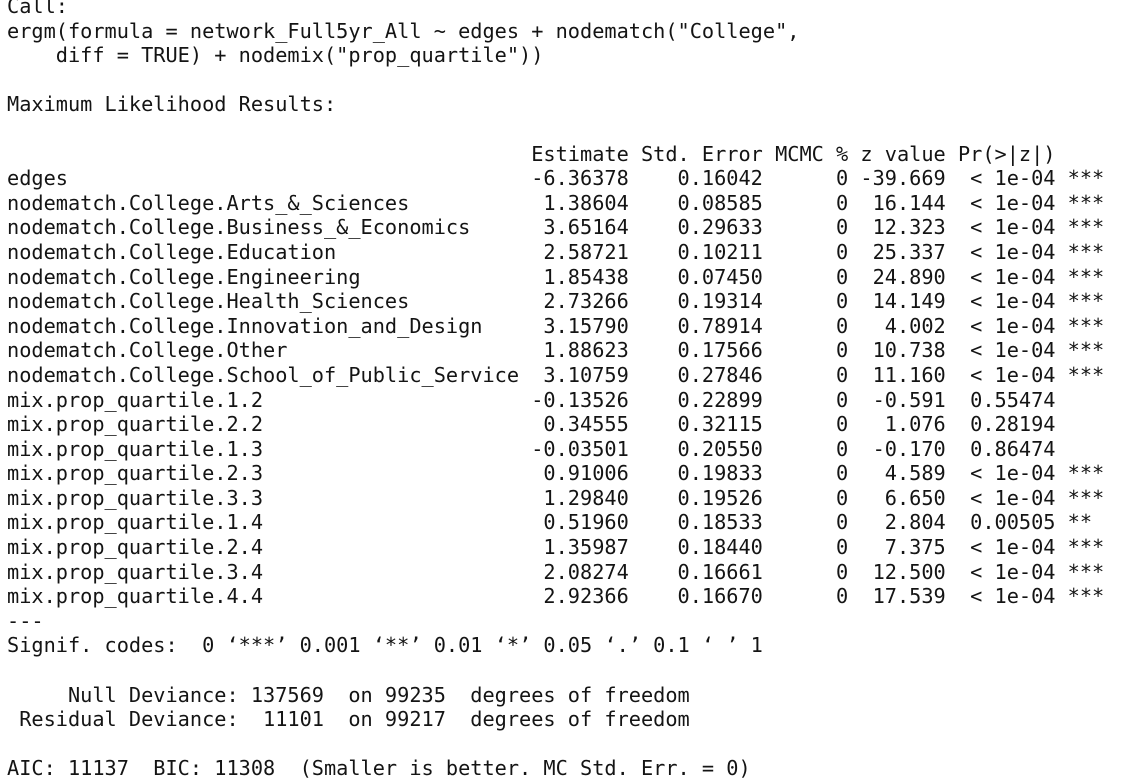 This screenshot has width=1132, height=784. Describe the element at coordinates (172, 104) in the screenshot. I see `results-heading: Maximum Likelihood Results:` at that location.